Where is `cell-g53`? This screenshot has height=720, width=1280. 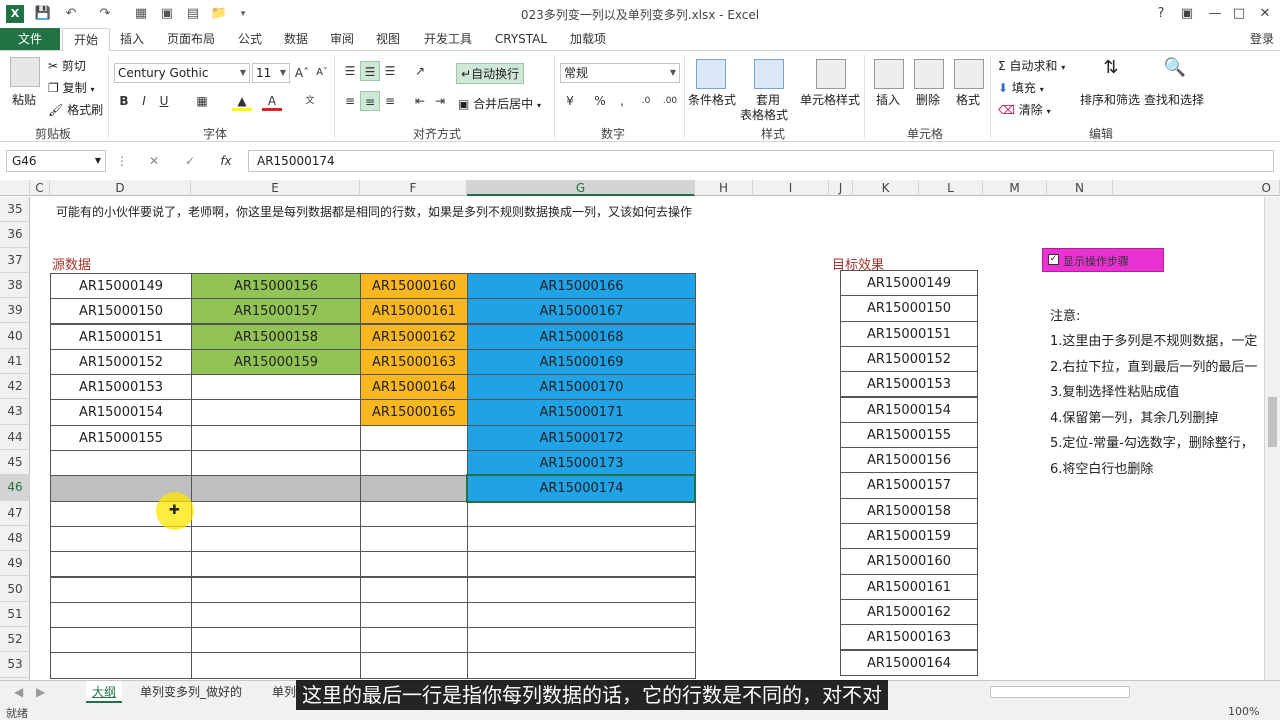 cell-g53 is located at coordinates (581, 665).